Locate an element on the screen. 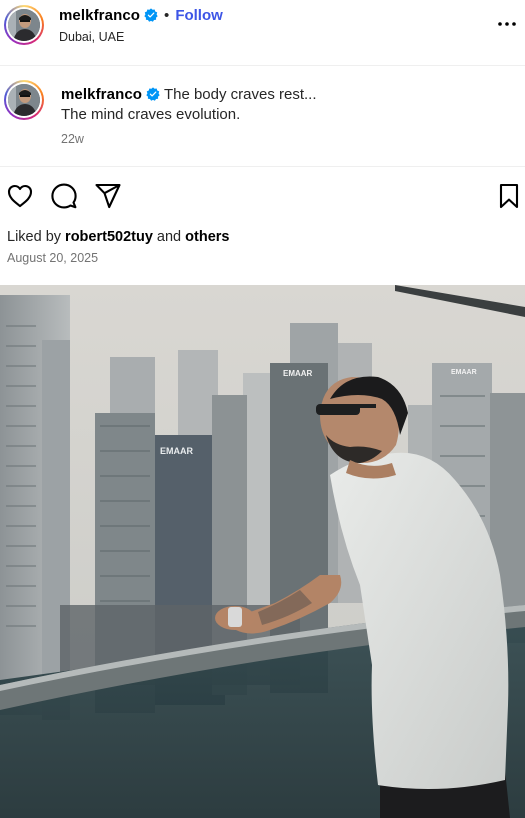  bookmark-icon is located at coordinates (509, 196).